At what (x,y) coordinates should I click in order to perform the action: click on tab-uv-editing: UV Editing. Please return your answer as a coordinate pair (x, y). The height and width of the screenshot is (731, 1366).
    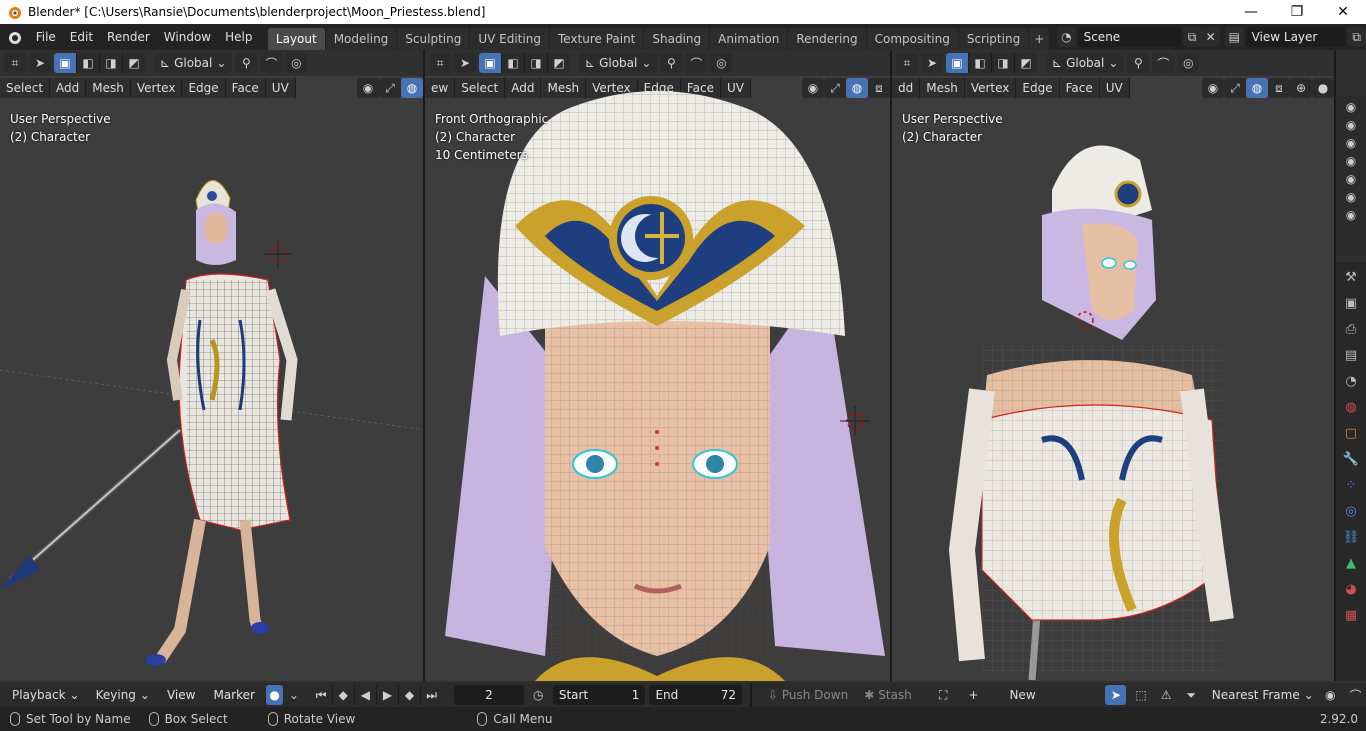
    Looking at the image, I should click on (509, 39).